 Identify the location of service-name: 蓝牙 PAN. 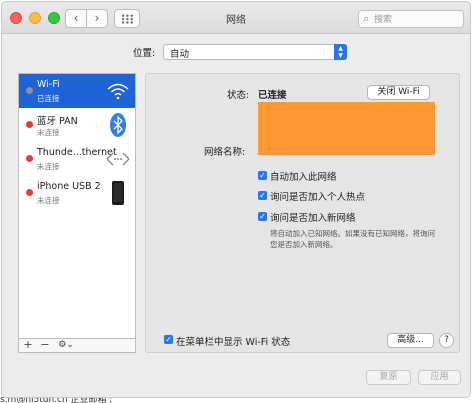
(57, 121).